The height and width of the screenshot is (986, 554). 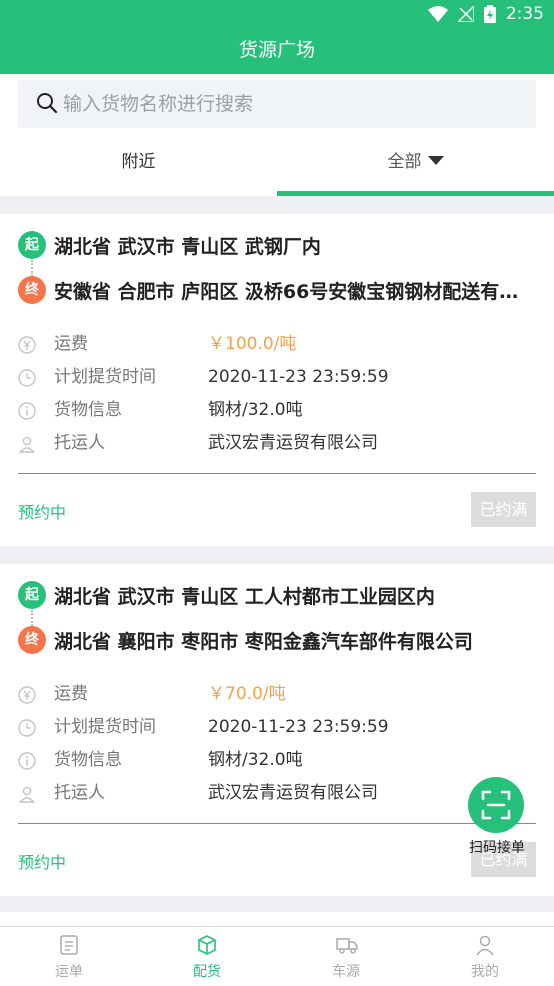 I want to click on fully-booked-button: 已约满, so click(x=503, y=509).